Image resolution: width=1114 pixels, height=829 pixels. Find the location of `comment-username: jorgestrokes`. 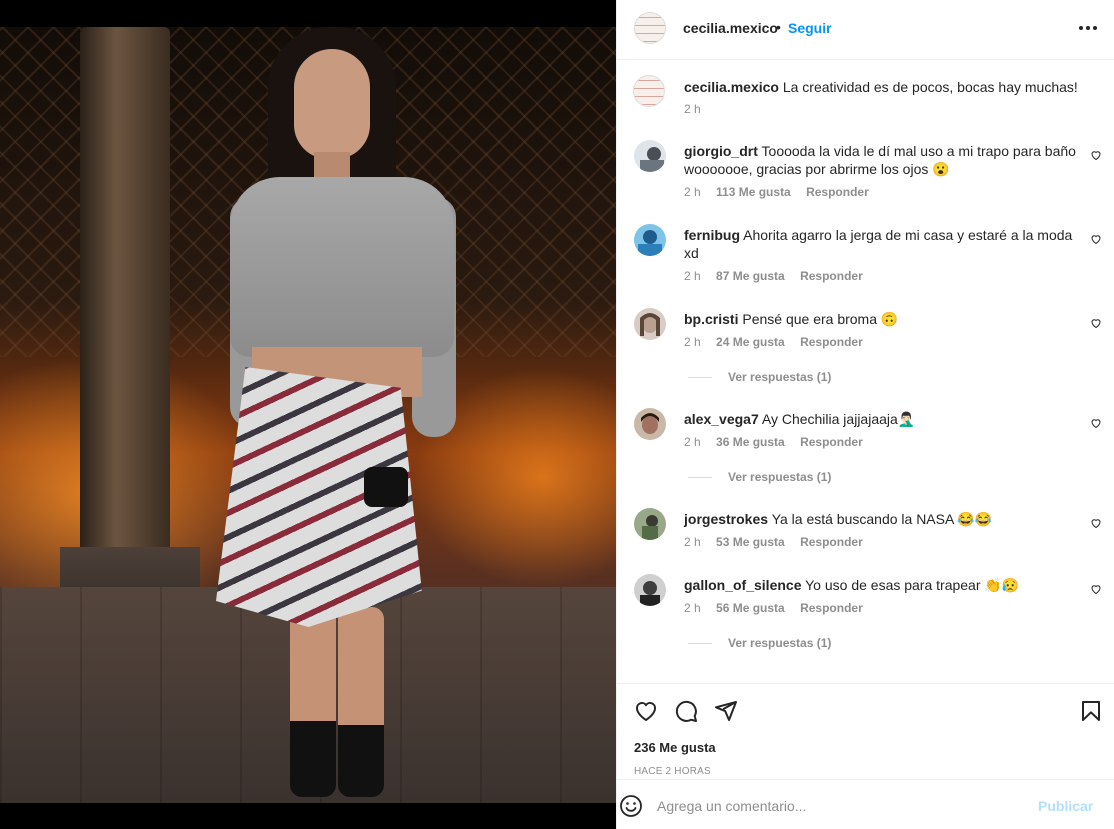

comment-username: jorgestrokes is located at coordinates (726, 519).